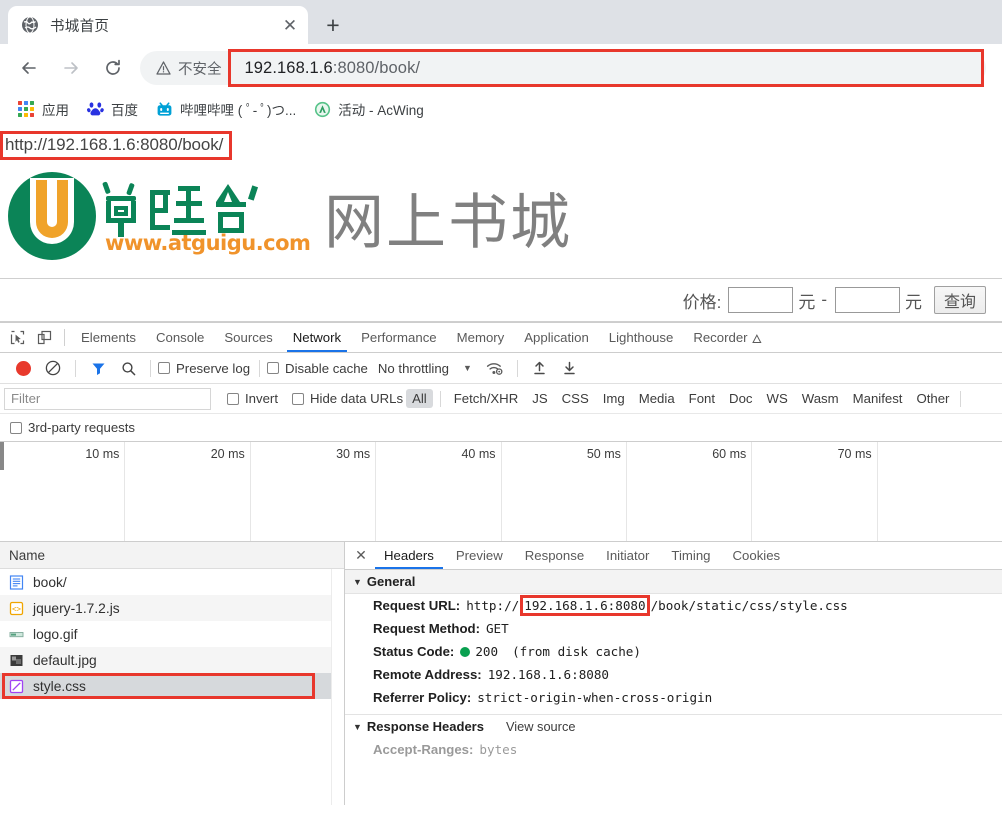 The image size is (1002, 829). What do you see at coordinates (112, 109) in the screenshot?
I see `bookmark-baidu: 百度` at bounding box center [112, 109].